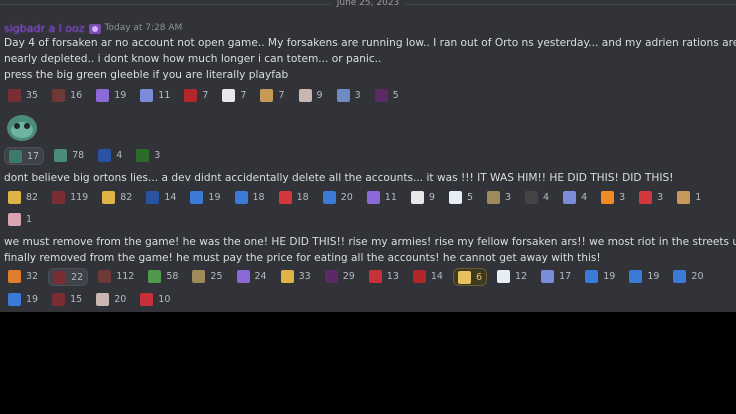  I want to click on reaction-count: 19, so click(609, 276).